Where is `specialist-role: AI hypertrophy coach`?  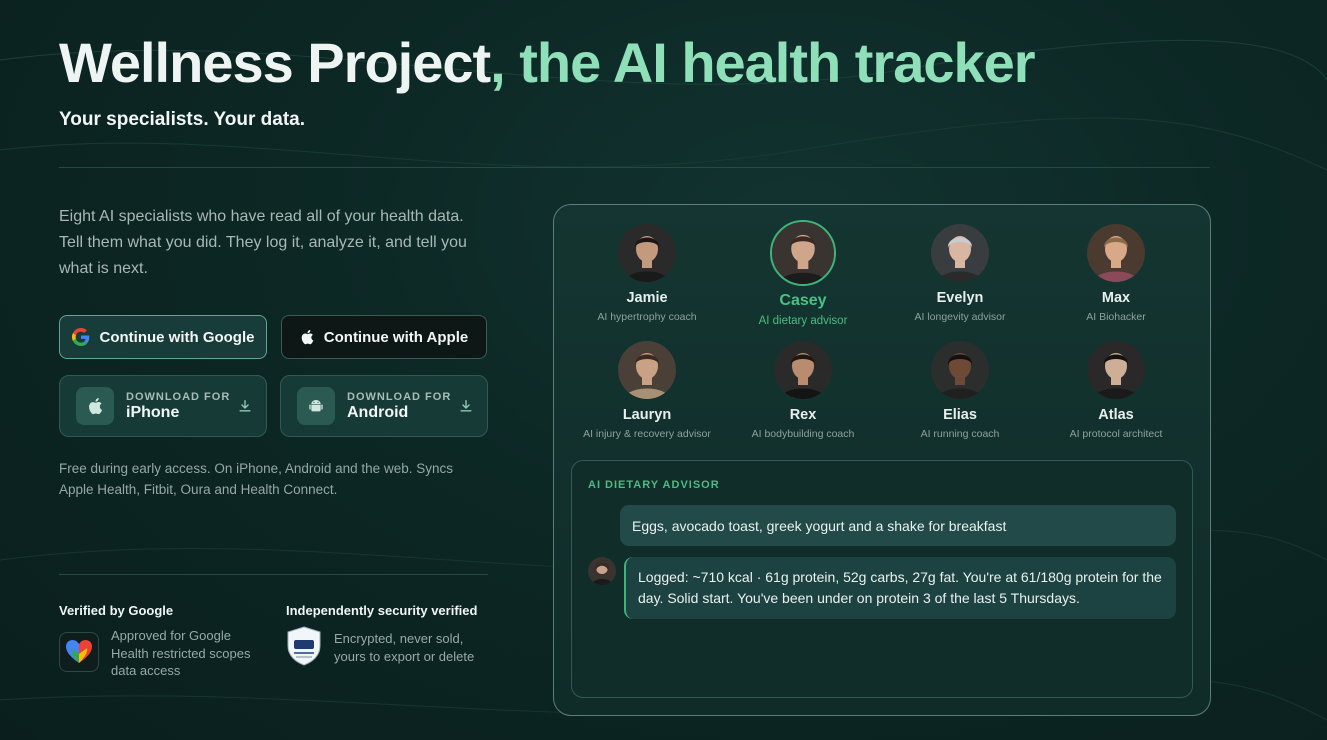
specialist-role: AI hypertrophy coach is located at coordinates (647, 317).